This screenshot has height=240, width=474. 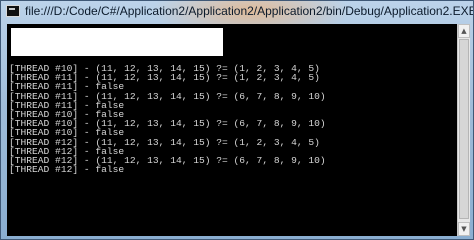 I want to click on scroll-thumb, so click(x=464, y=129).